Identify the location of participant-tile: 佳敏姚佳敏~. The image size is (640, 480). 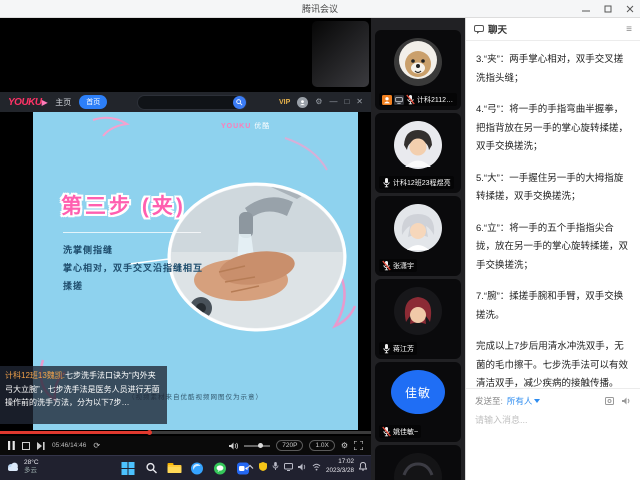
(418, 402).